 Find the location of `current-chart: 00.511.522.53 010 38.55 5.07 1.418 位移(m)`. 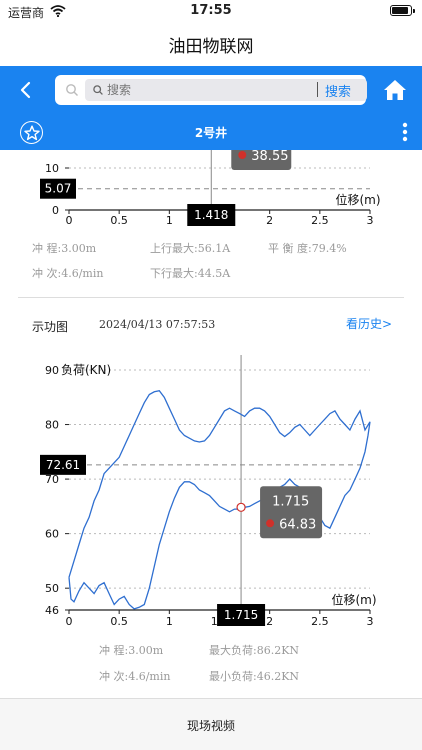

current-chart: 00.511.522.53 010 38.55 5.07 1.418 位移(m) is located at coordinates (211, 195).